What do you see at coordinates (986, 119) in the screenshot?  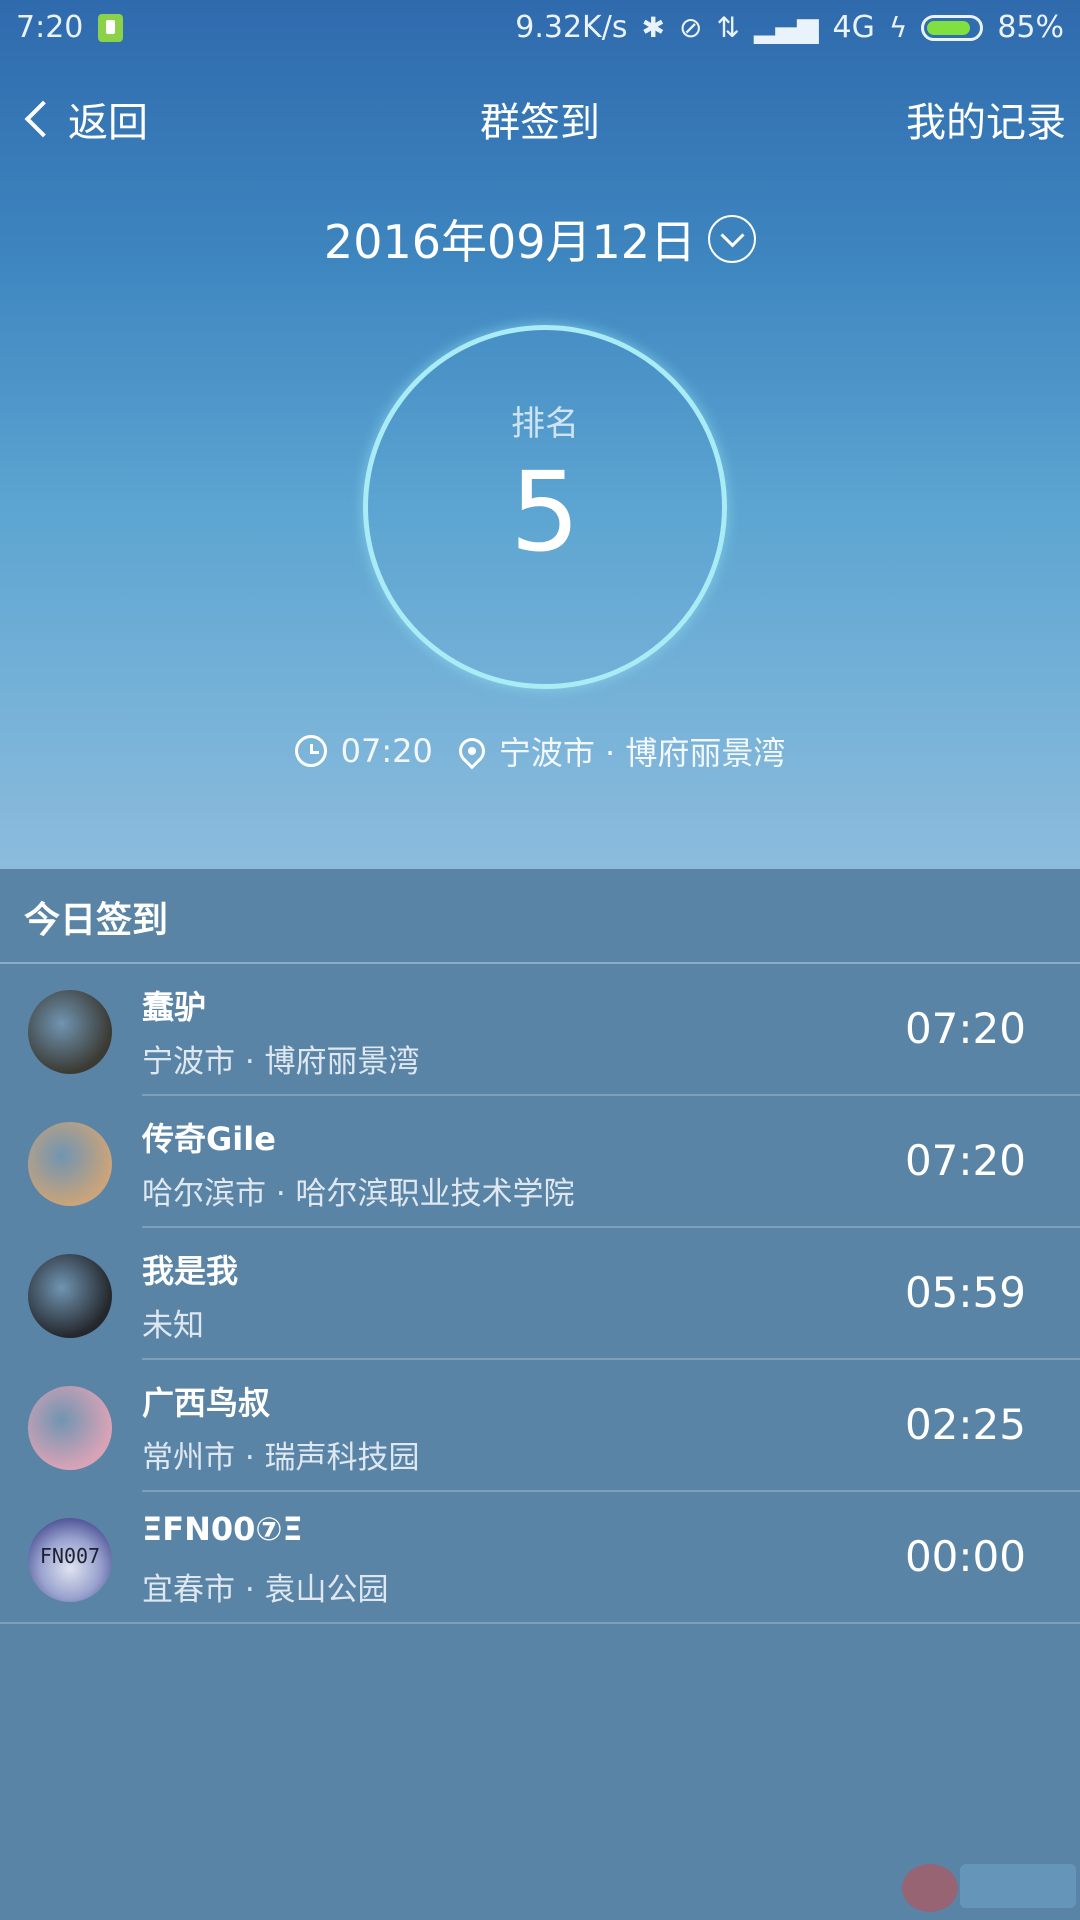 I see `my-records-button: 我的记录` at bounding box center [986, 119].